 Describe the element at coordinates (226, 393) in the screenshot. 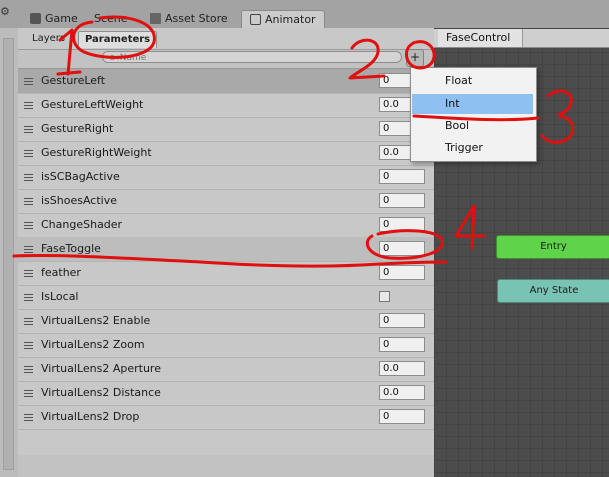

I see `parameter-row: VirtualLens2 Distance 0.0` at that location.